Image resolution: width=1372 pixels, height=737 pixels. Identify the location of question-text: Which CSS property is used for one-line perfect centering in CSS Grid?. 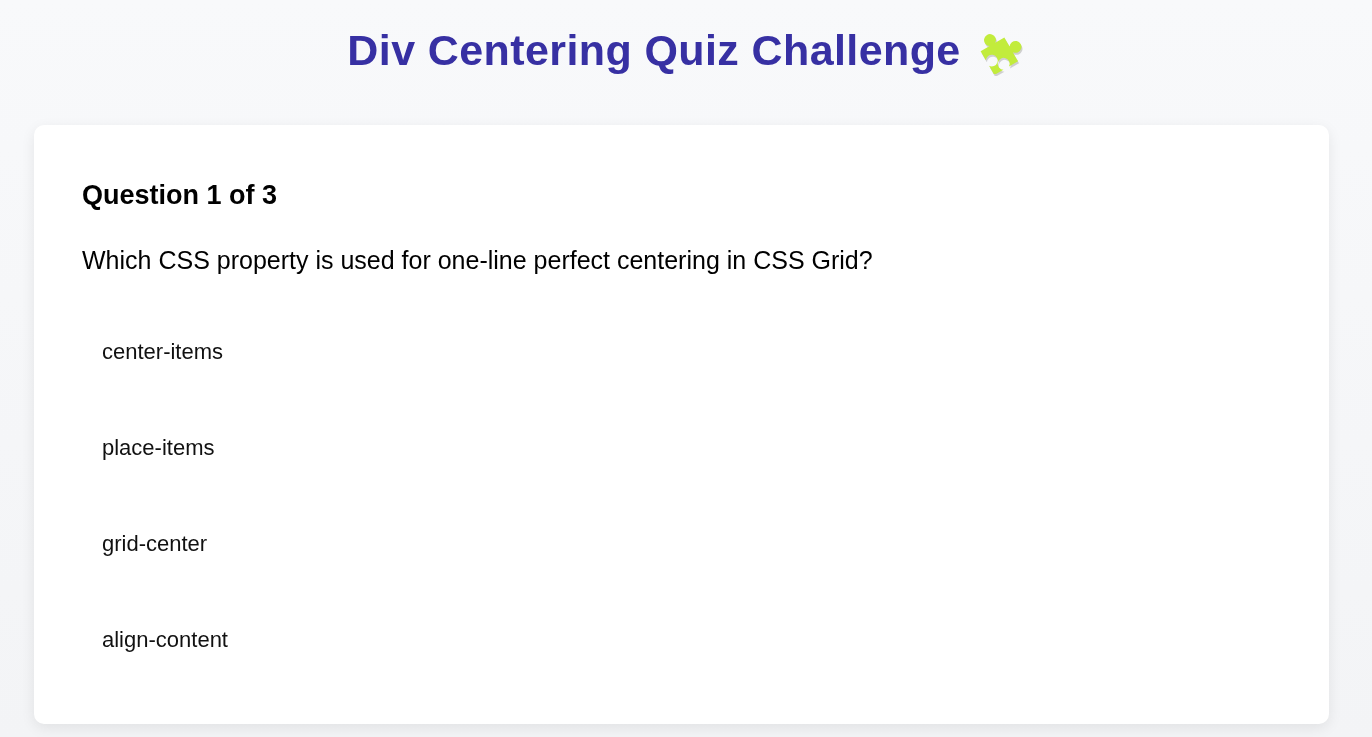
(478, 260).